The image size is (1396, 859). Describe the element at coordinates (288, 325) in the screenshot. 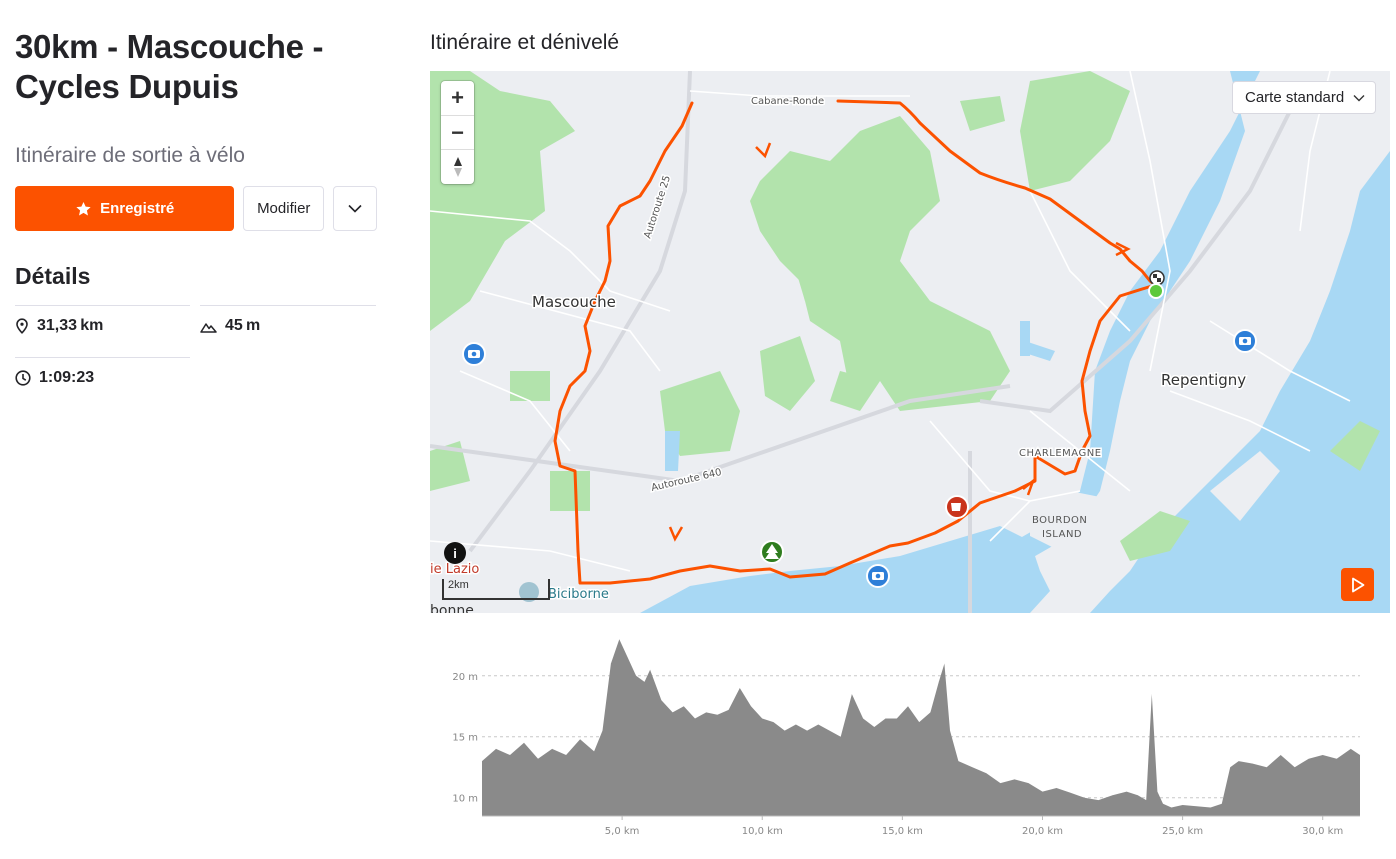

I see `stat-elevation: 45 m` at that location.